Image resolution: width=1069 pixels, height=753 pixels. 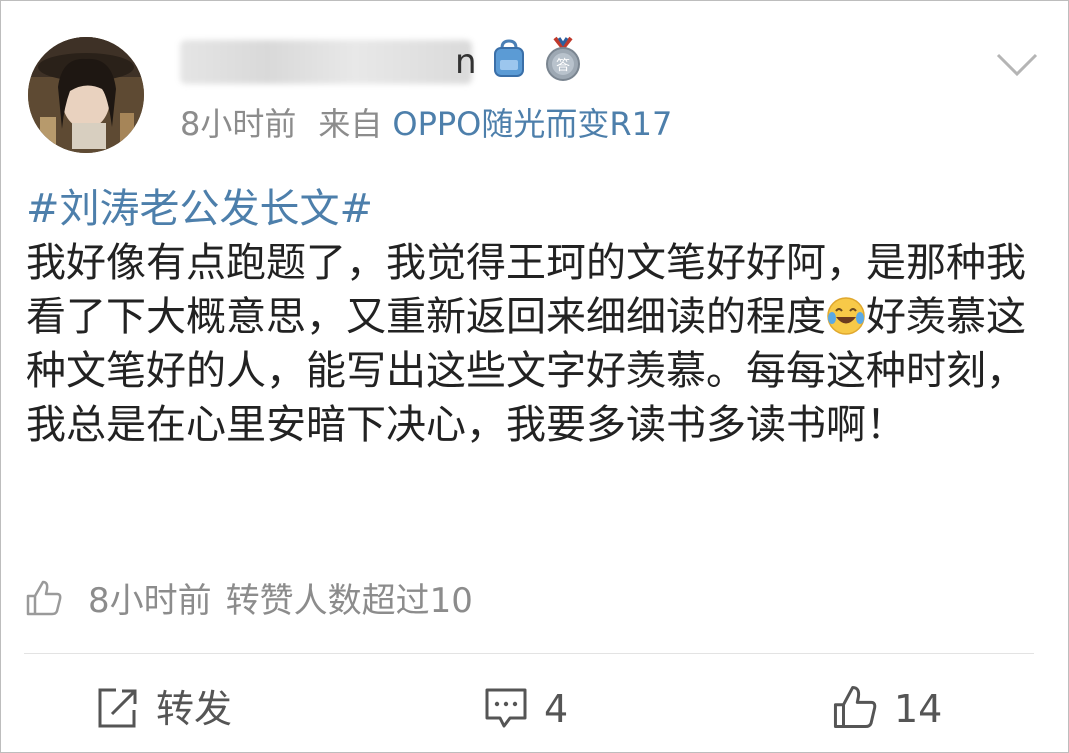 I want to click on divider, so click(x=529, y=653).